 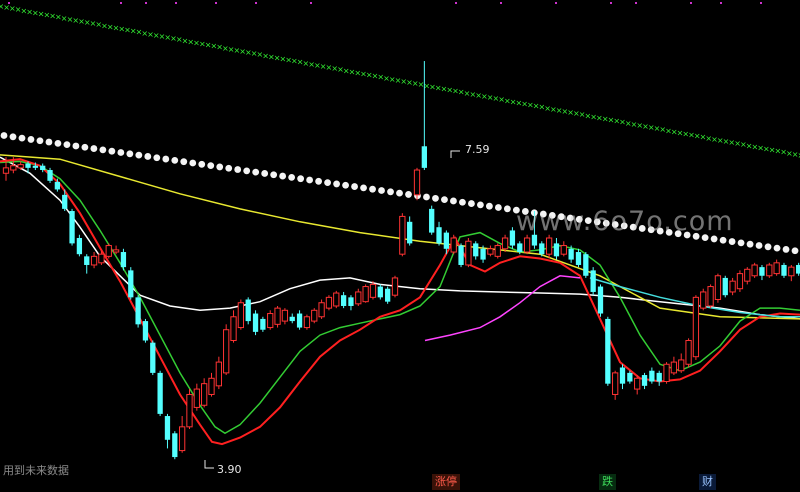 What do you see at coordinates (209, 464) in the screenshot?
I see `low-price-pointer` at bounding box center [209, 464].